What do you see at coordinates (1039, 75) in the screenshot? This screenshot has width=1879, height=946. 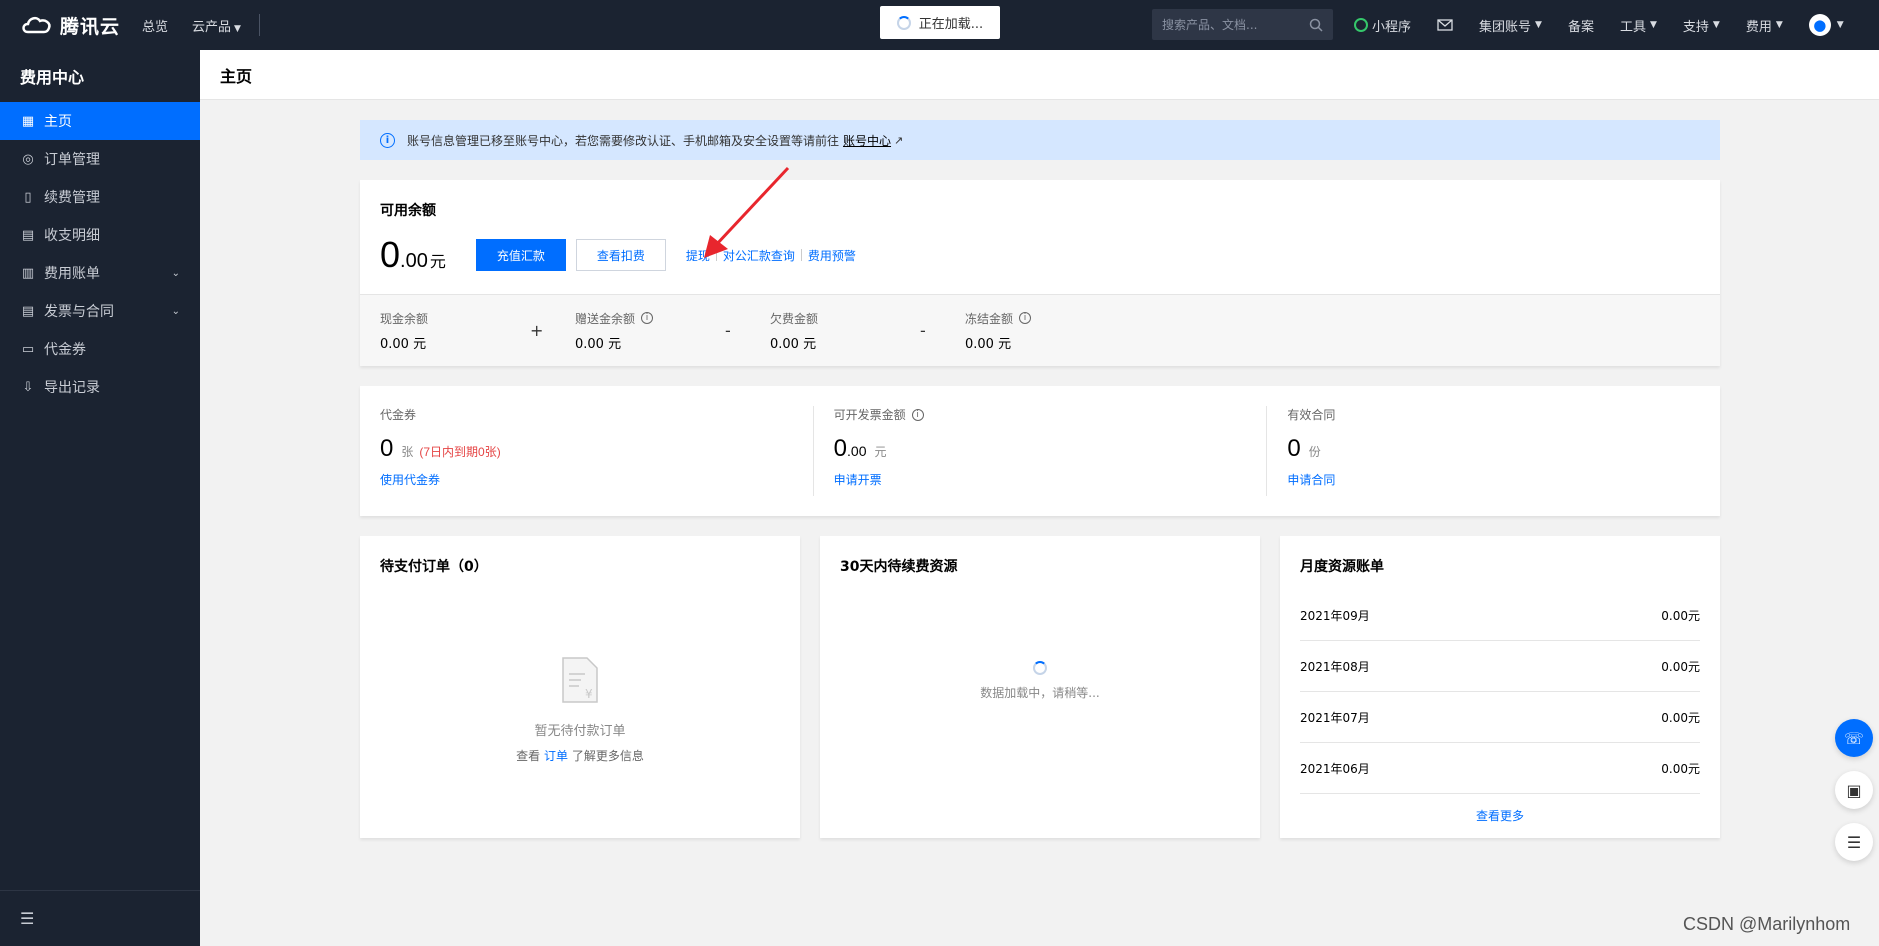 I see `page-title: 主页` at bounding box center [1039, 75].